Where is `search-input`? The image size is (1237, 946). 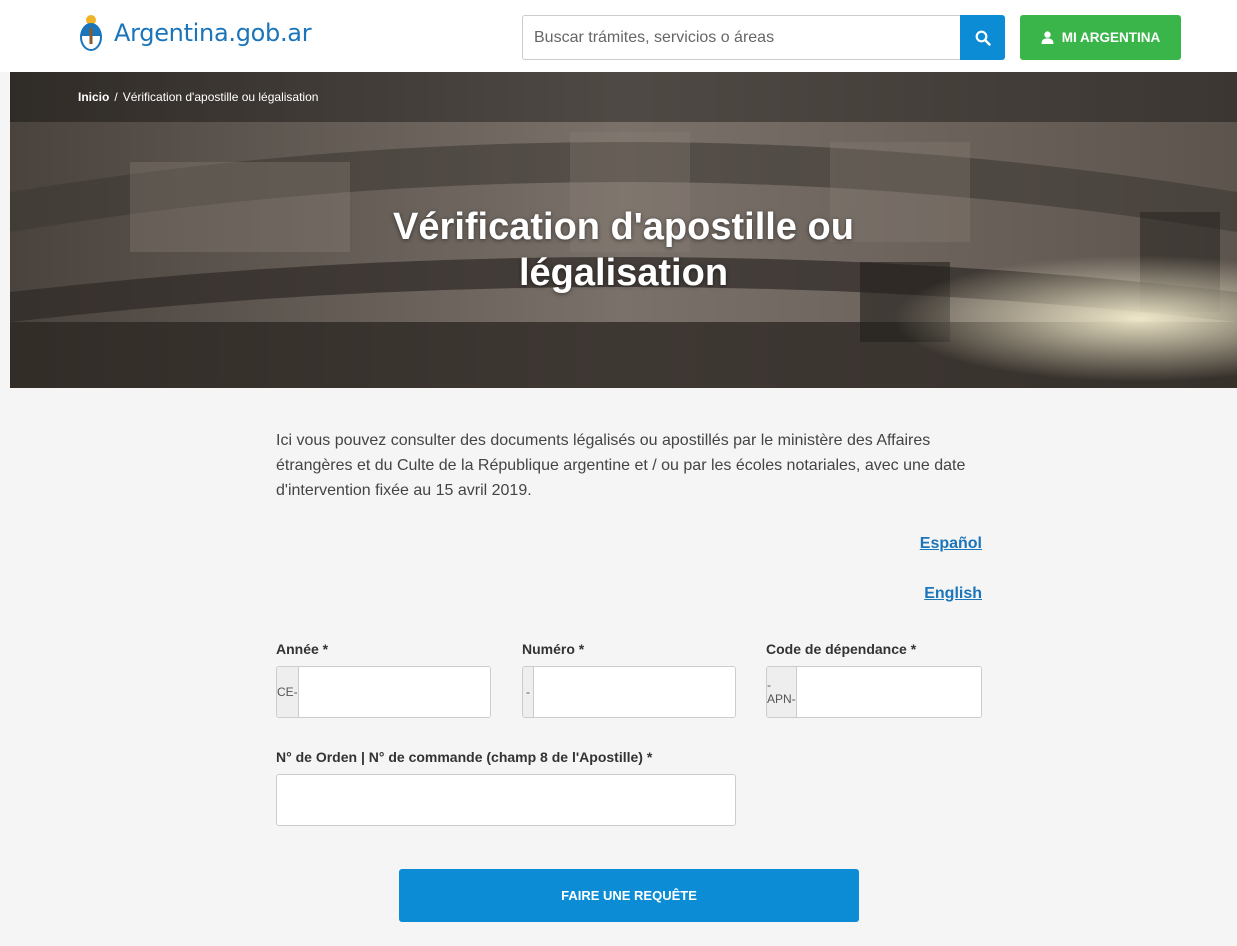
search-input is located at coordinates (741, 37).